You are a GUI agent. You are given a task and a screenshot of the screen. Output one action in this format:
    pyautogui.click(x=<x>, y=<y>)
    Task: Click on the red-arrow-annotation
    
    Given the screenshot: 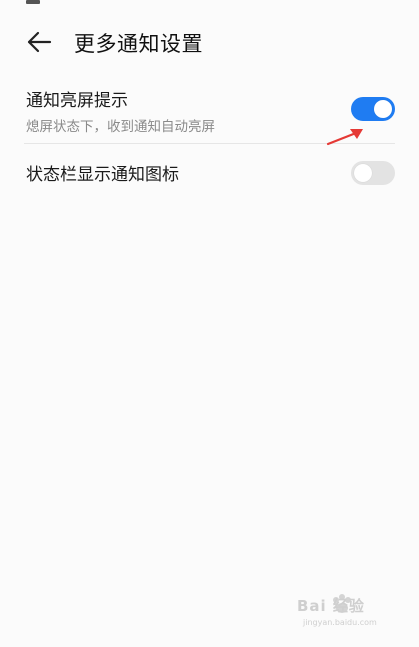 What is the action you would take?
    pyautogui.click(x=344, y=137)
    